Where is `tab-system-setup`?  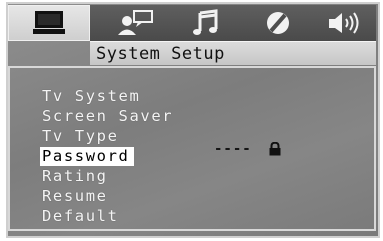
tab-system-setup is located at coordinates (49, 23).